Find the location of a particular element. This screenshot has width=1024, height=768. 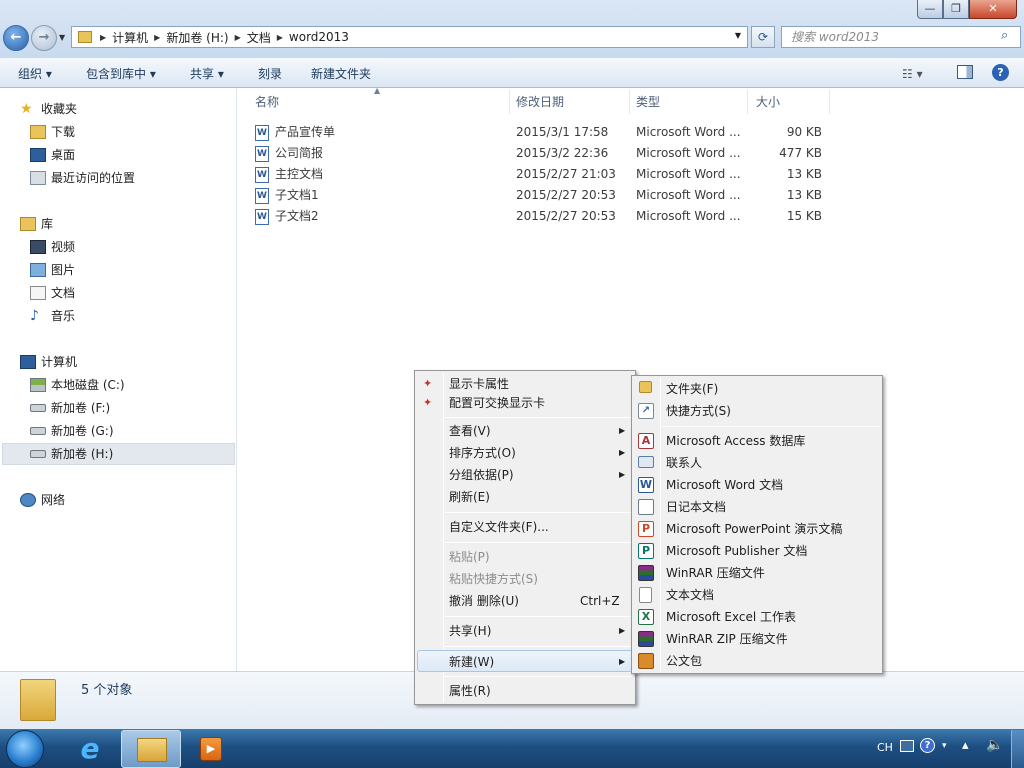

refresh-icon: ⟳ is located at coordinates (763, 37).